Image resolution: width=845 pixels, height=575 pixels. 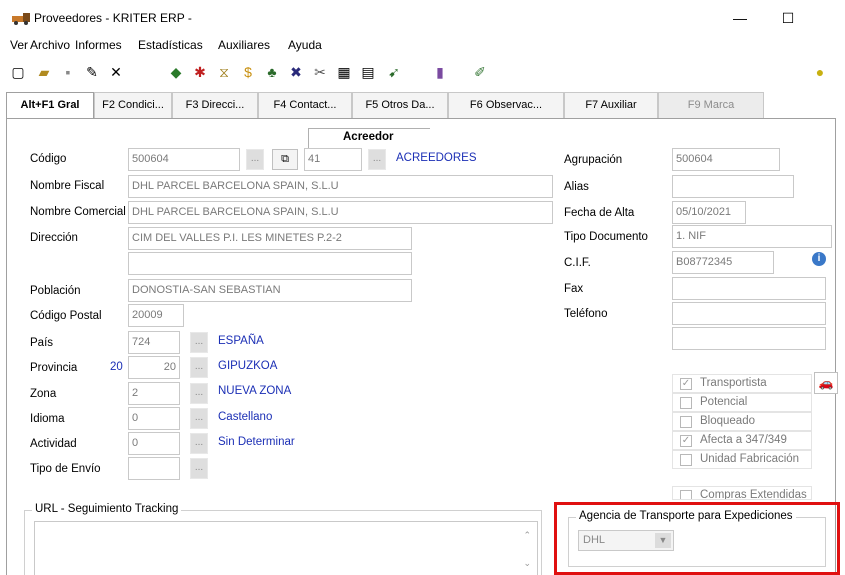 I want to click on codigo-postal-label: Código Postal, so click(x=66, y=316).